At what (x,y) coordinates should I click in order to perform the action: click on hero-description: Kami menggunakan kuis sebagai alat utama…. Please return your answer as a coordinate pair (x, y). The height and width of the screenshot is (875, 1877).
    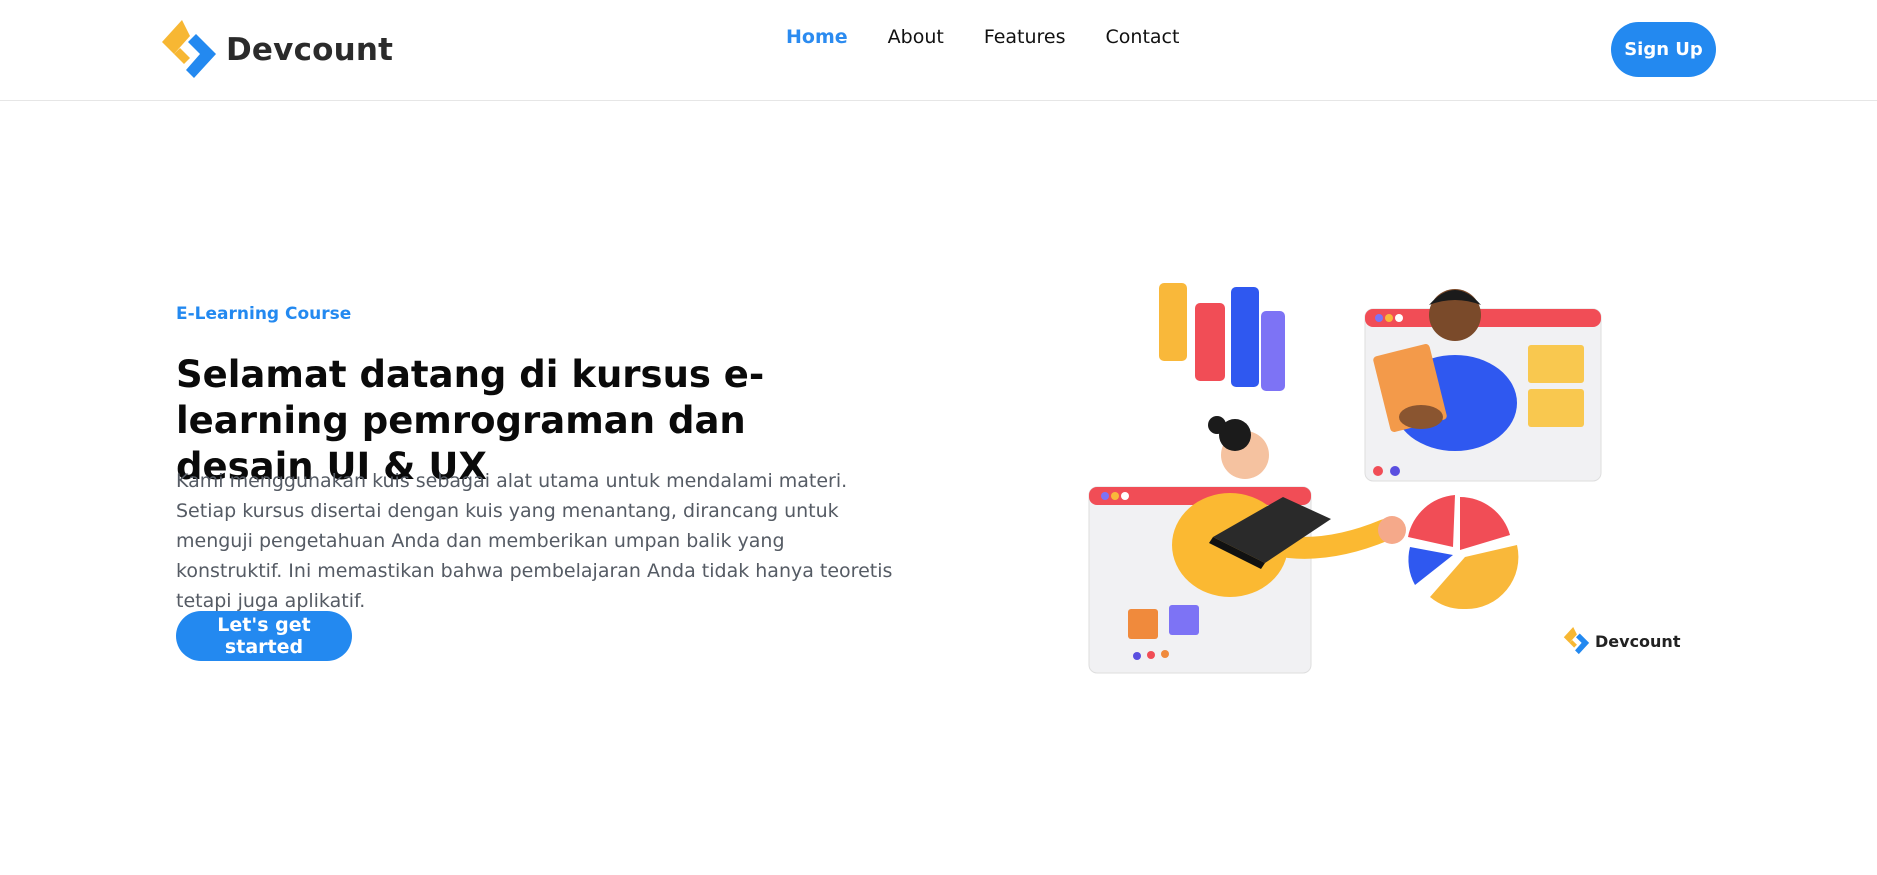
    Looking at the image, I should click on (534, 541).